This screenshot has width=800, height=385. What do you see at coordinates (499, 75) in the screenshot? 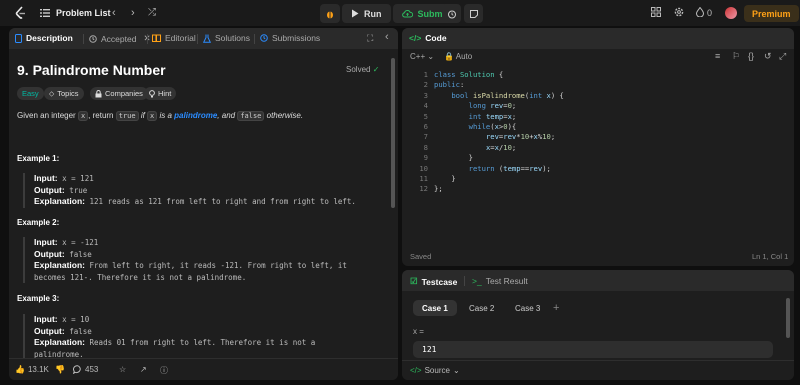
I see `code-line: class Solution {` at bounding box center [499, 75].